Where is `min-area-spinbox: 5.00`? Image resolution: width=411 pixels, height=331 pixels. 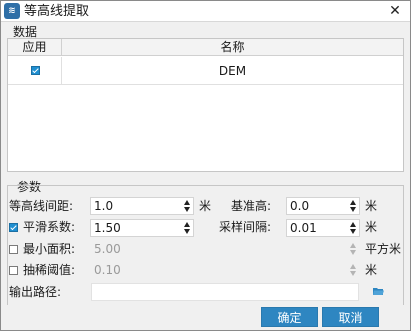 min-area-spinbox: 5.00 is located at coordinates (225, 249).